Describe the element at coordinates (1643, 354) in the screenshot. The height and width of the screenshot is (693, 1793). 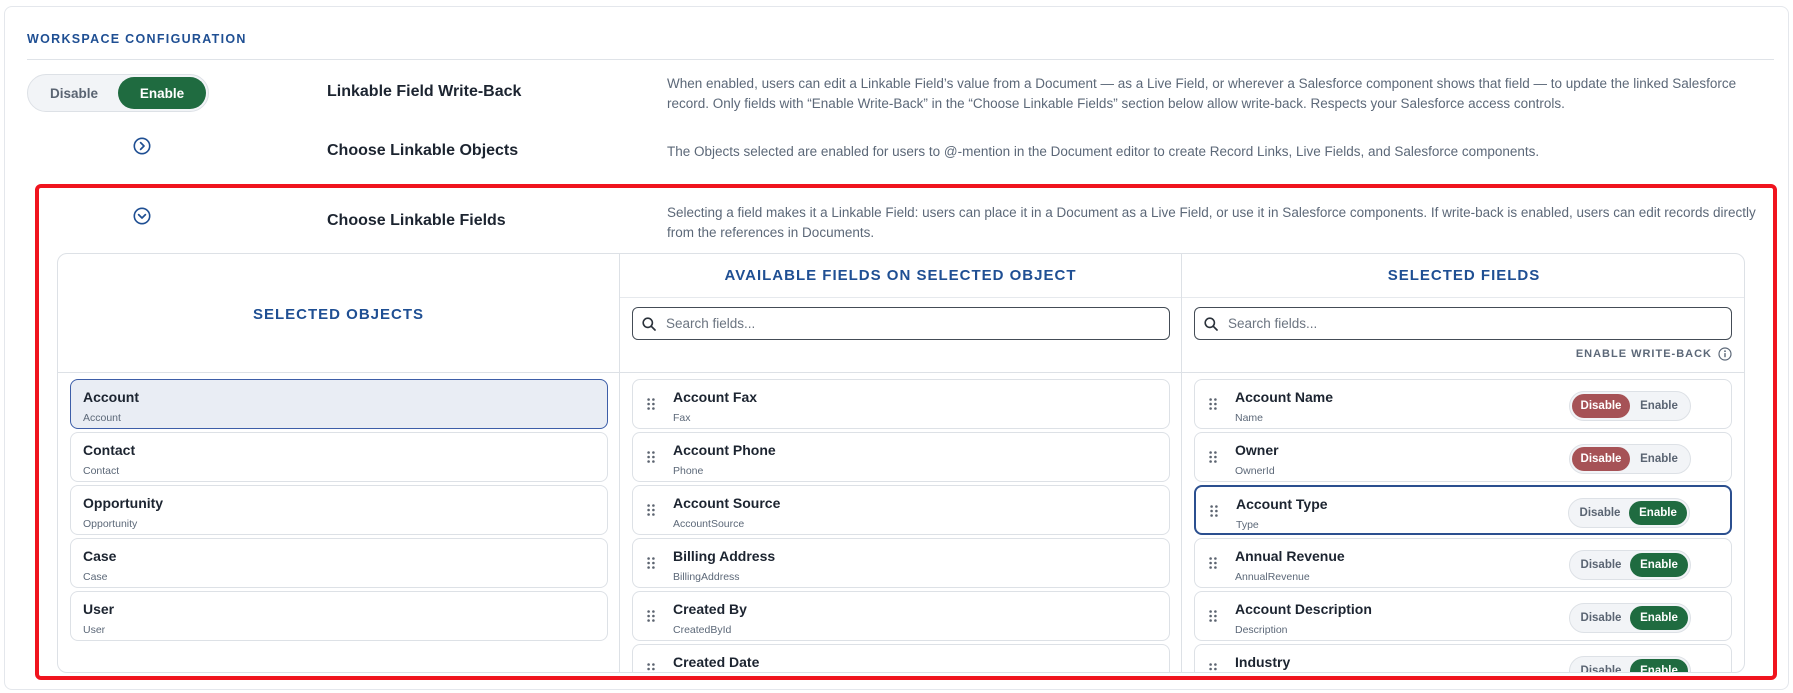
I see `enable-write-back-label: ENABLE WRITE-BACK` at that location.